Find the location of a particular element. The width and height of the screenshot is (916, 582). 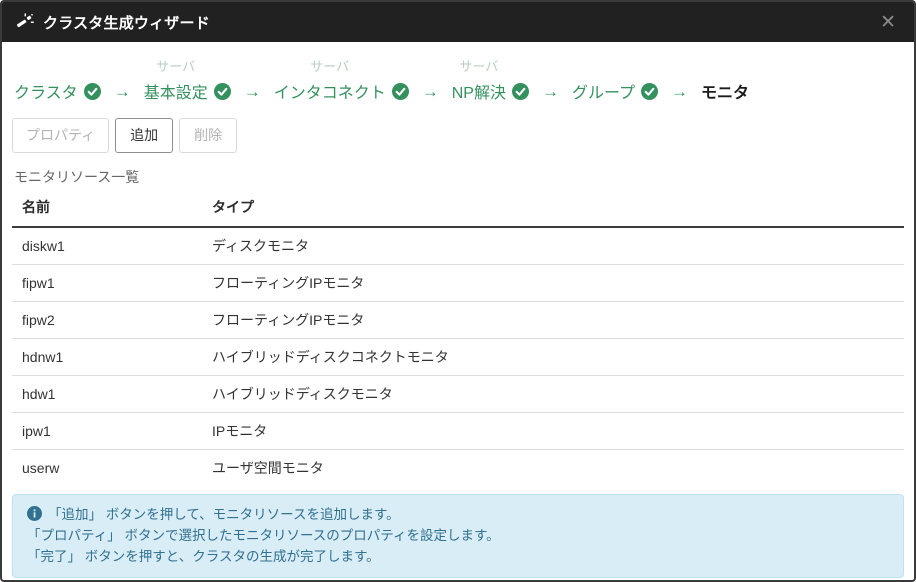

dialog-titlebar: クラスタ生成ウィザード ✕ is located at coordinates (458, 22).